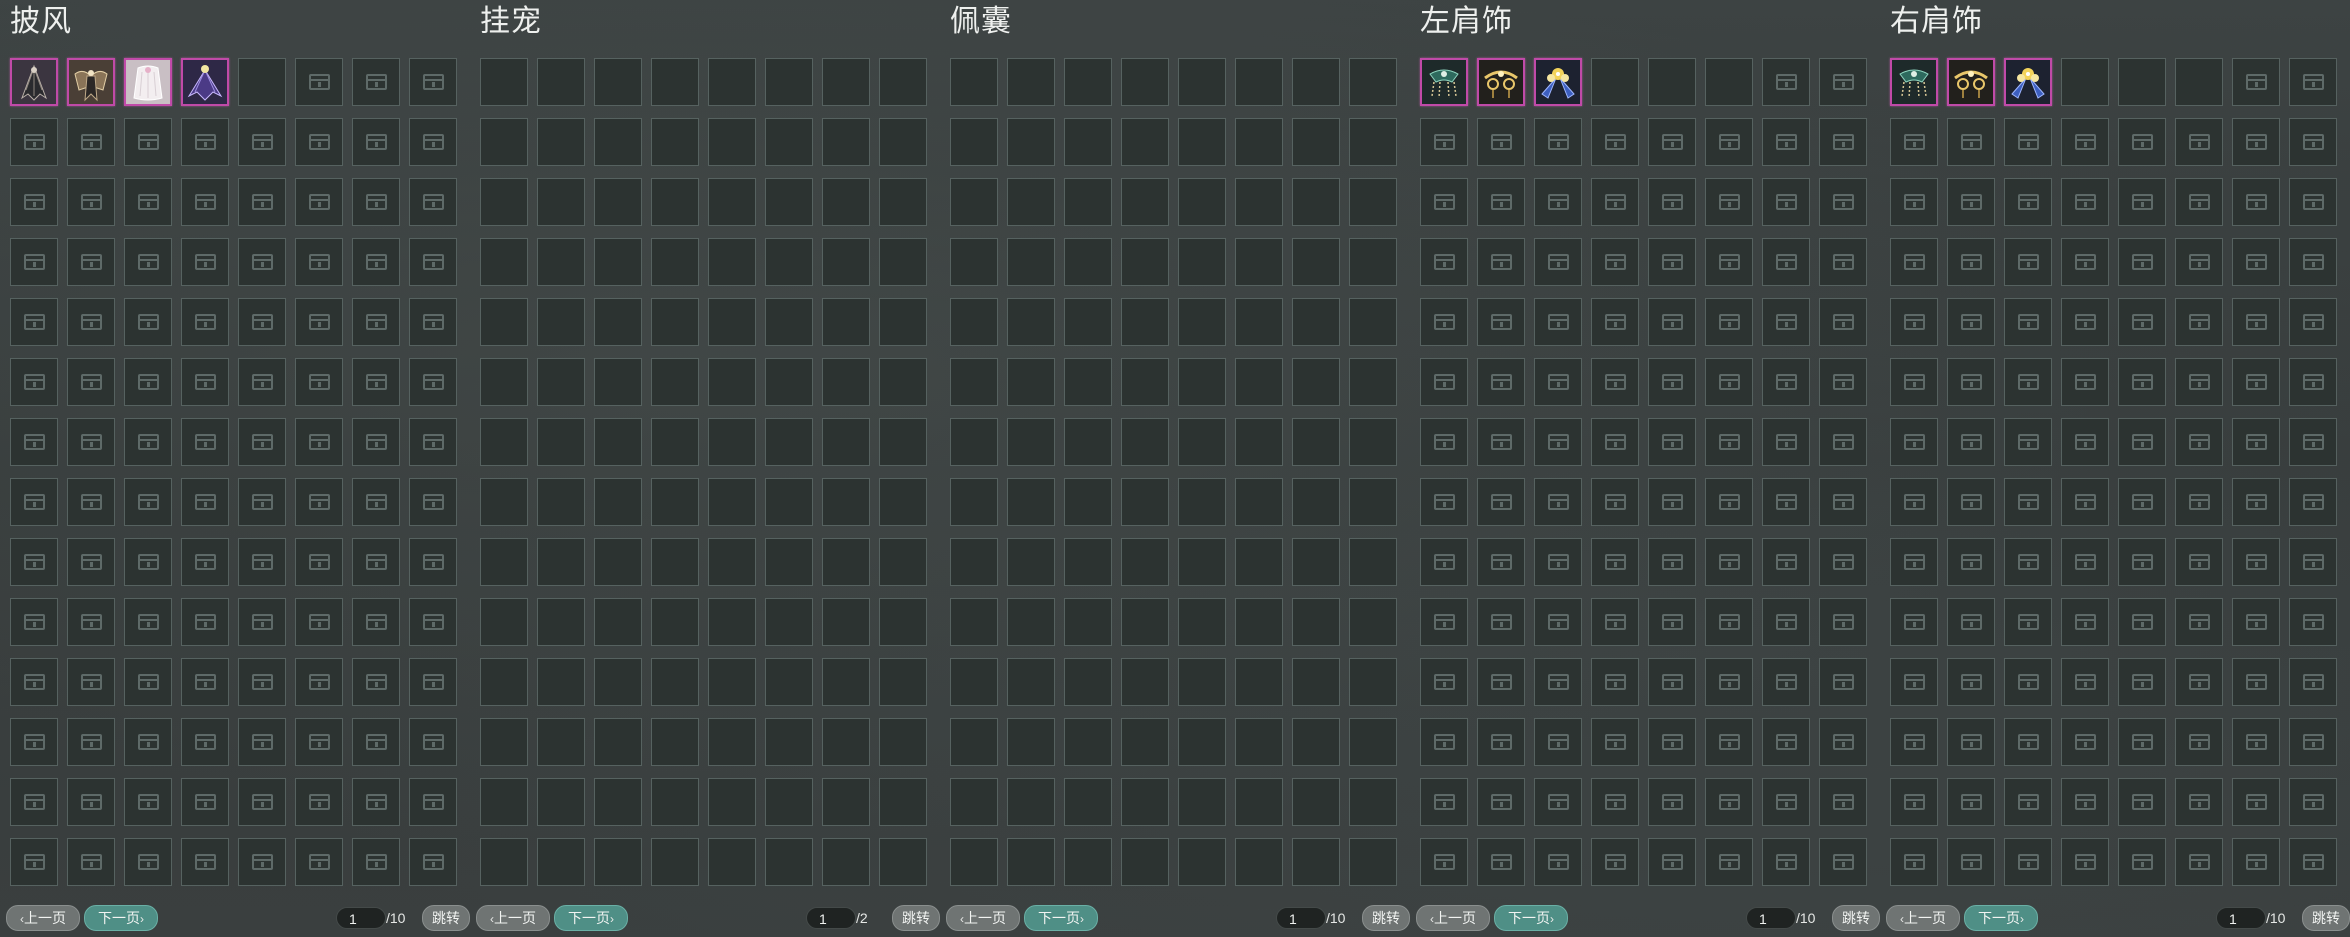  What do you see at coordinates (916, 918) in the screenshot?
I see `jump-button: 跳转` at bounding box center [916, 918].